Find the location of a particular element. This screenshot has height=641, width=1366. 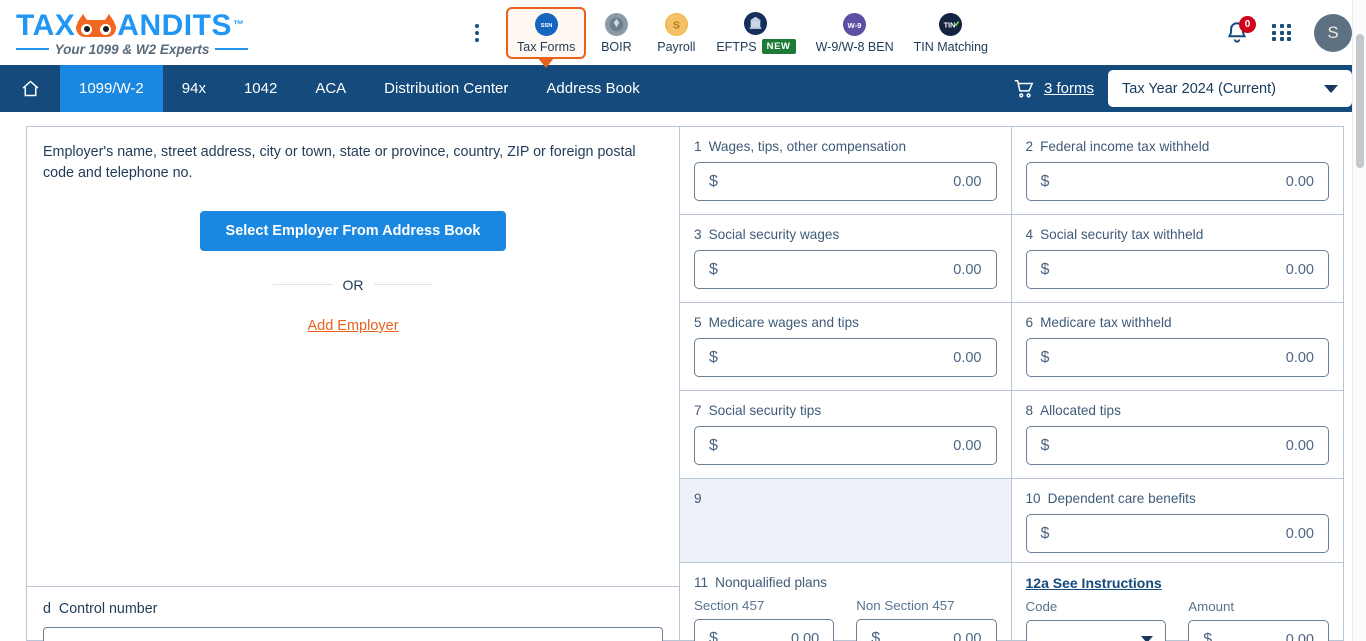

box-number: 9 is located at coordinates (698, 498).